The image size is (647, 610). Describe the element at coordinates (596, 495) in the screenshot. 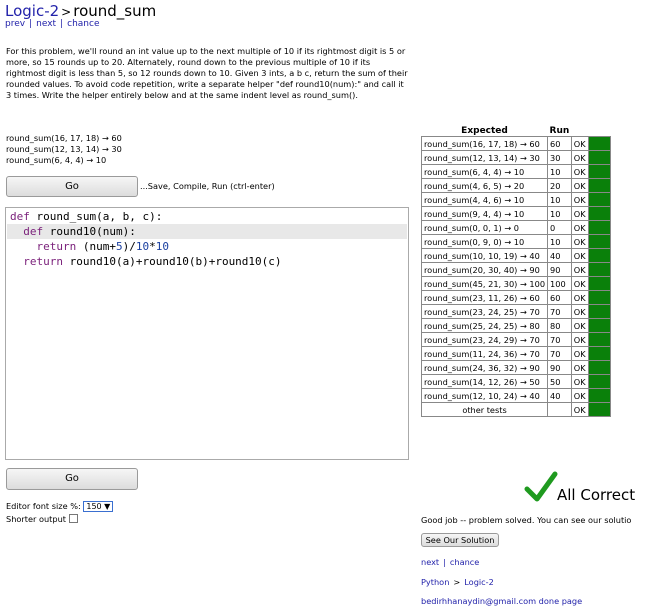

I see `all-correct-text: All Correct` at that location.